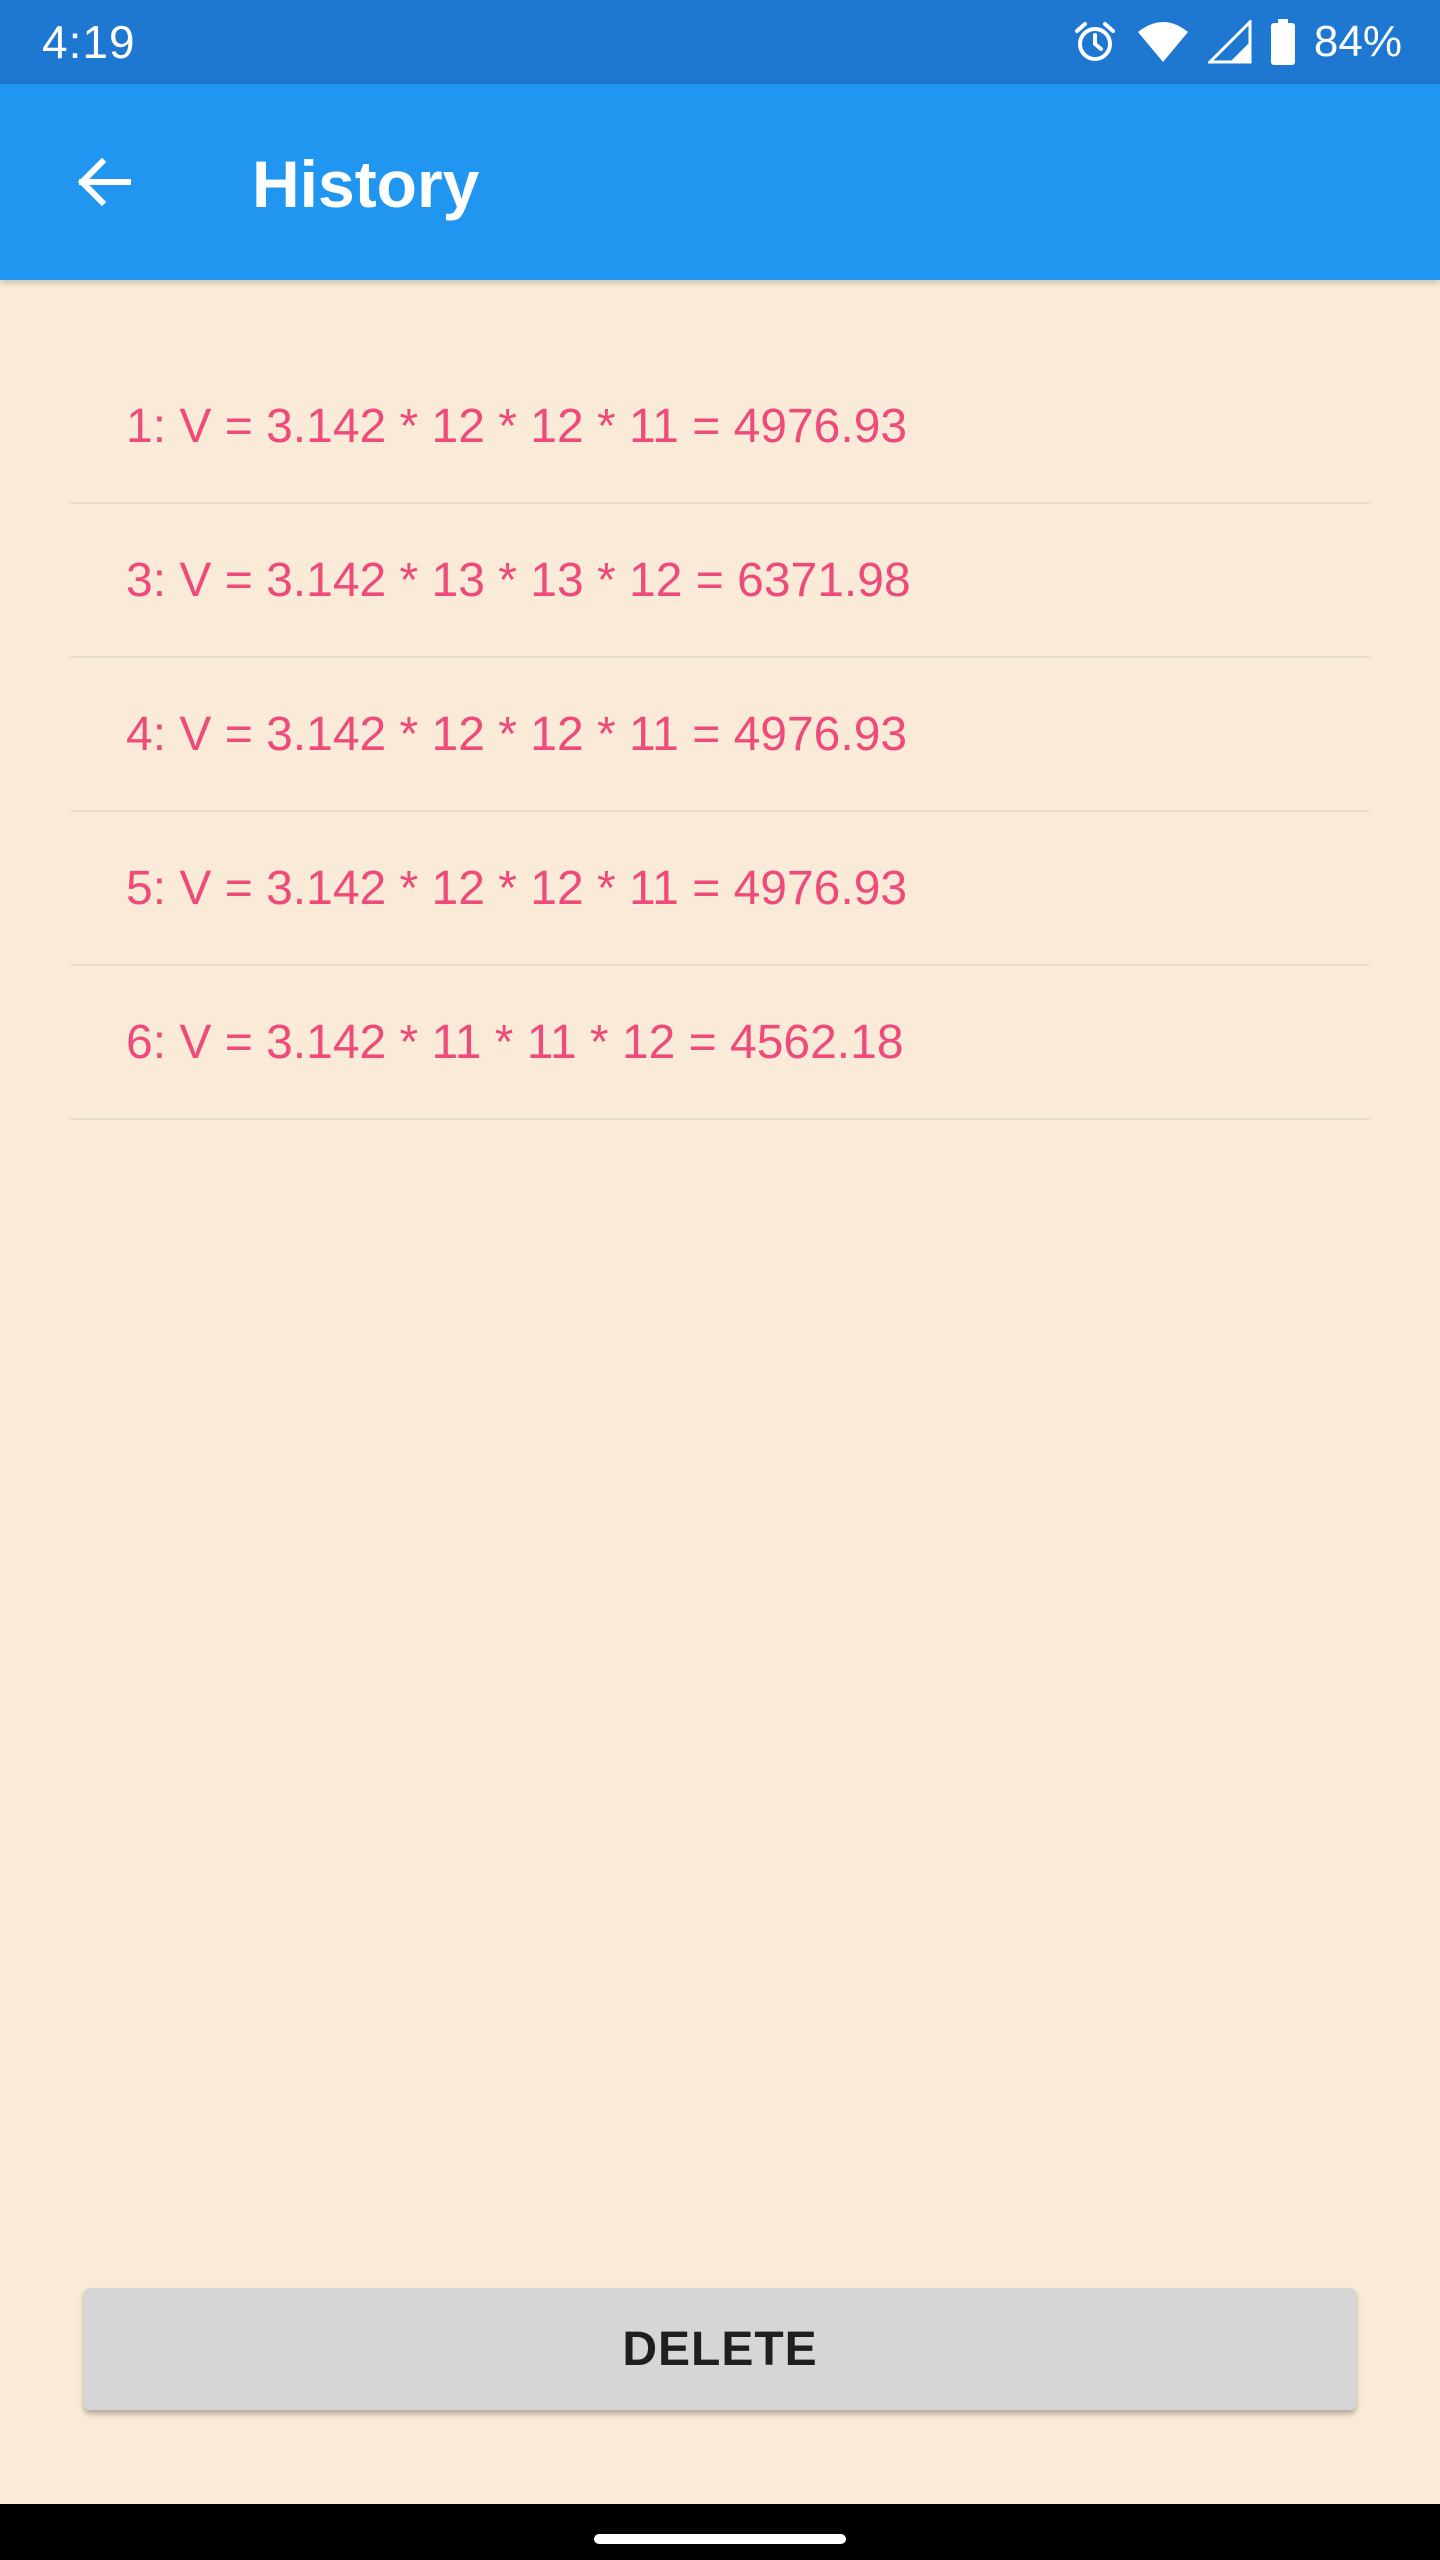 This screenshot has height=2560, width=1440. I want to click on page-title: History, so click(366, 184).